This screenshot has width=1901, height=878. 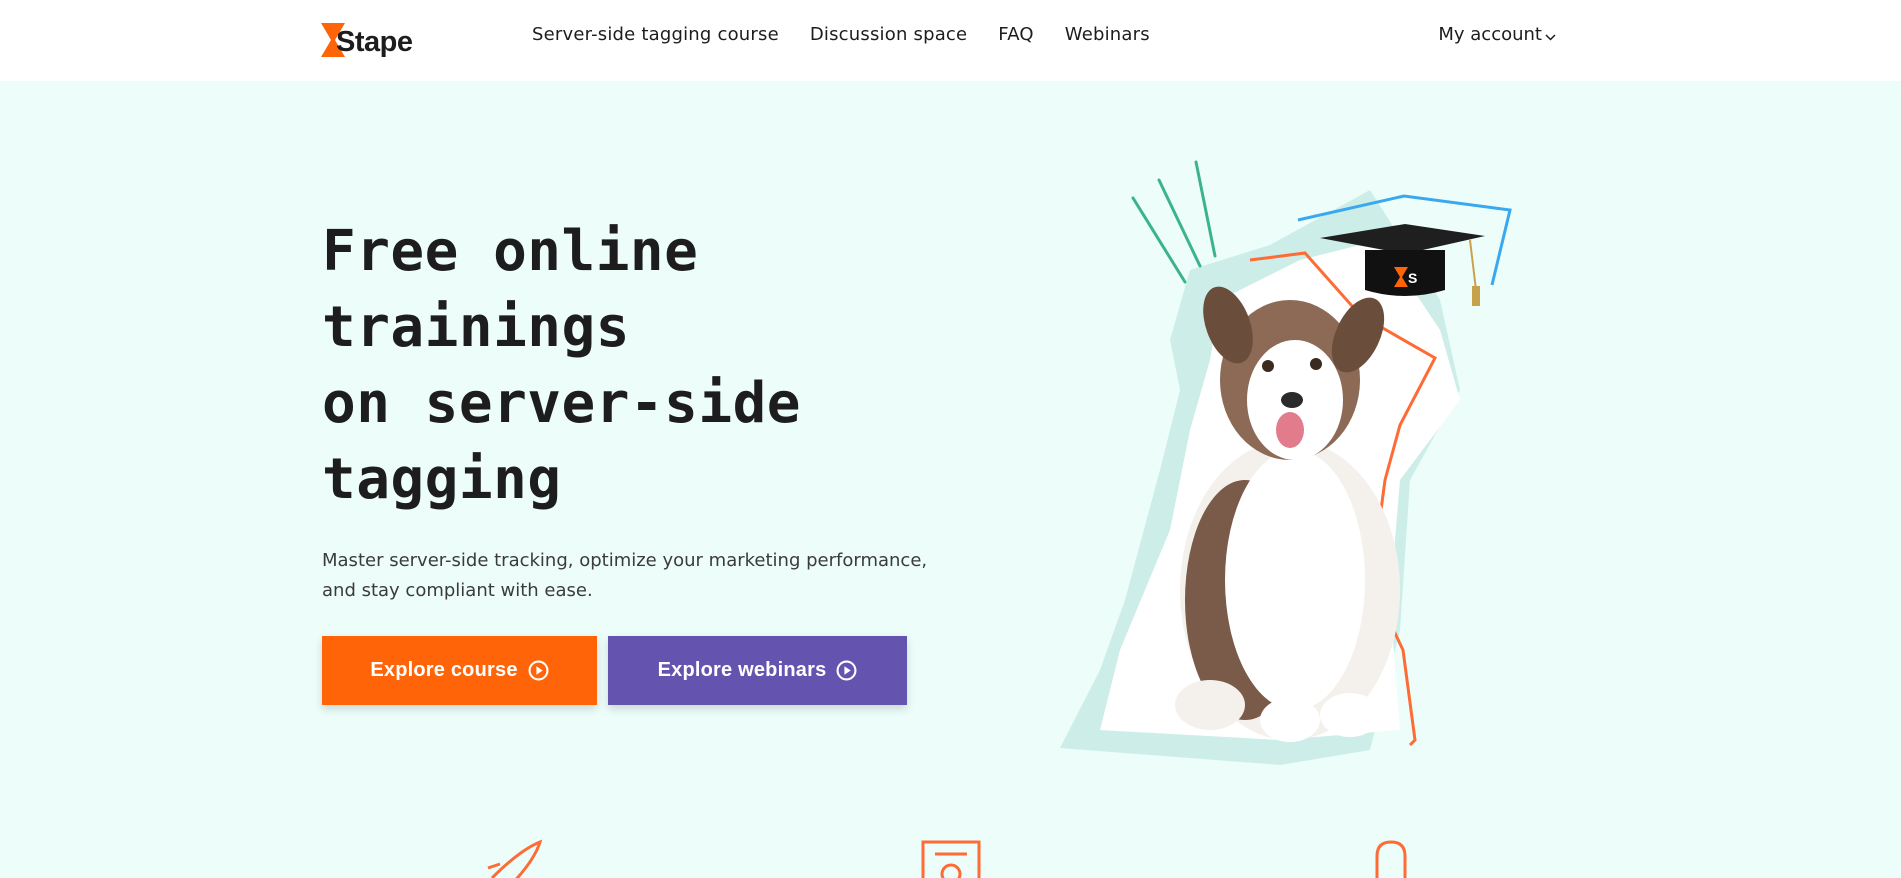 I want to click on explore-course-button: Explore course, so click(x=459, y=670).